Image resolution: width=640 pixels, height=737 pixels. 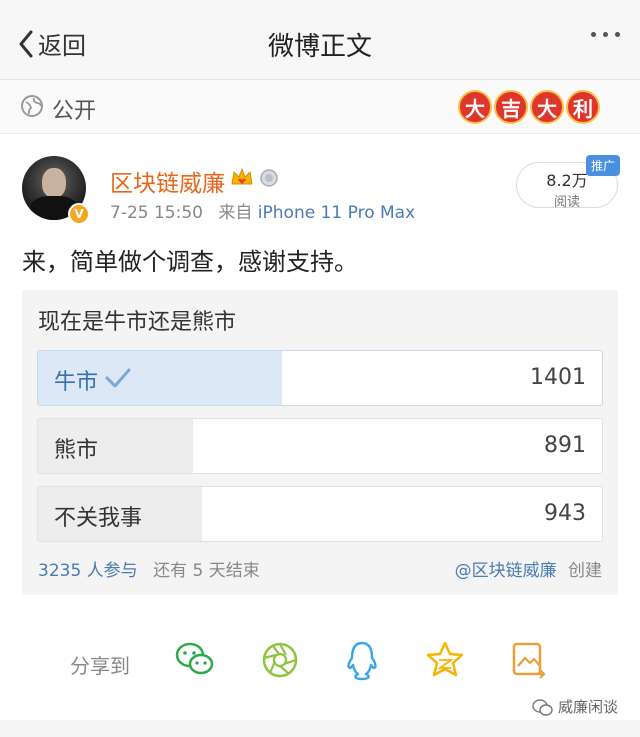 I want to click on watermark-text: 威廉闲谈, so click(x=587, y=707).